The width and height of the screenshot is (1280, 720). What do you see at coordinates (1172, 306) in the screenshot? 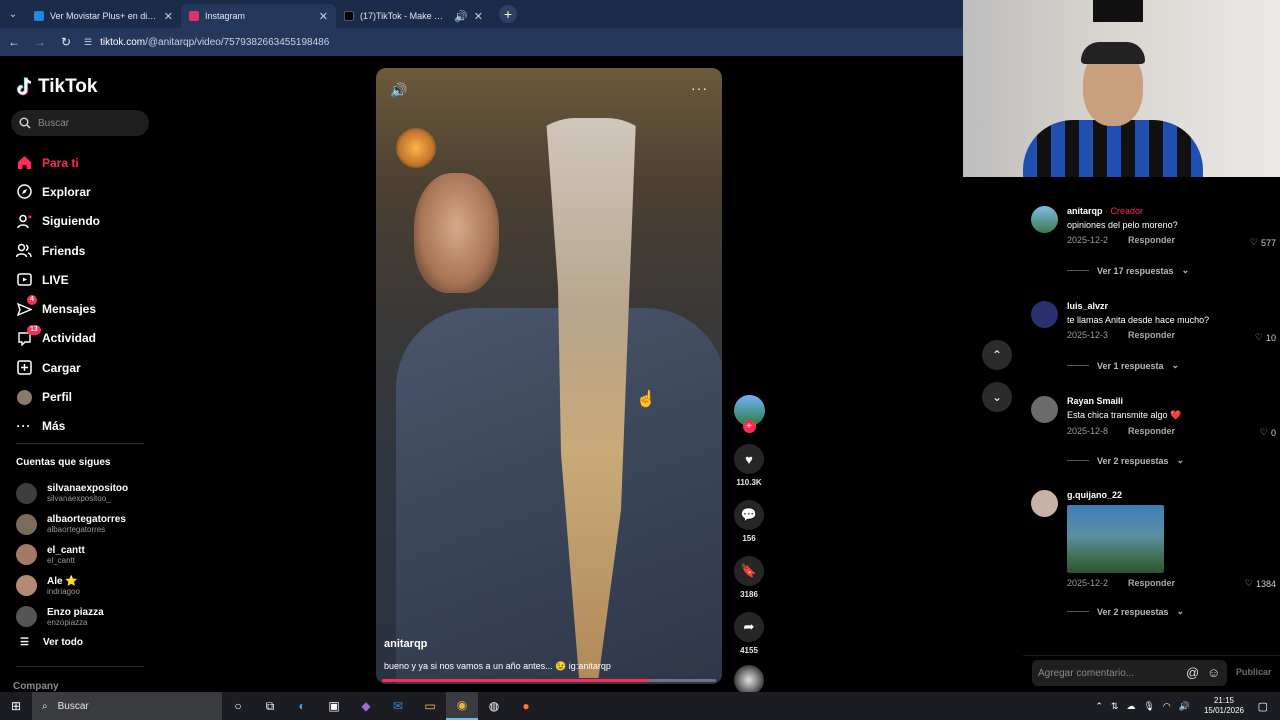
I see `commenter-name: luis_alvzr` at bounding box center [1172, 306].